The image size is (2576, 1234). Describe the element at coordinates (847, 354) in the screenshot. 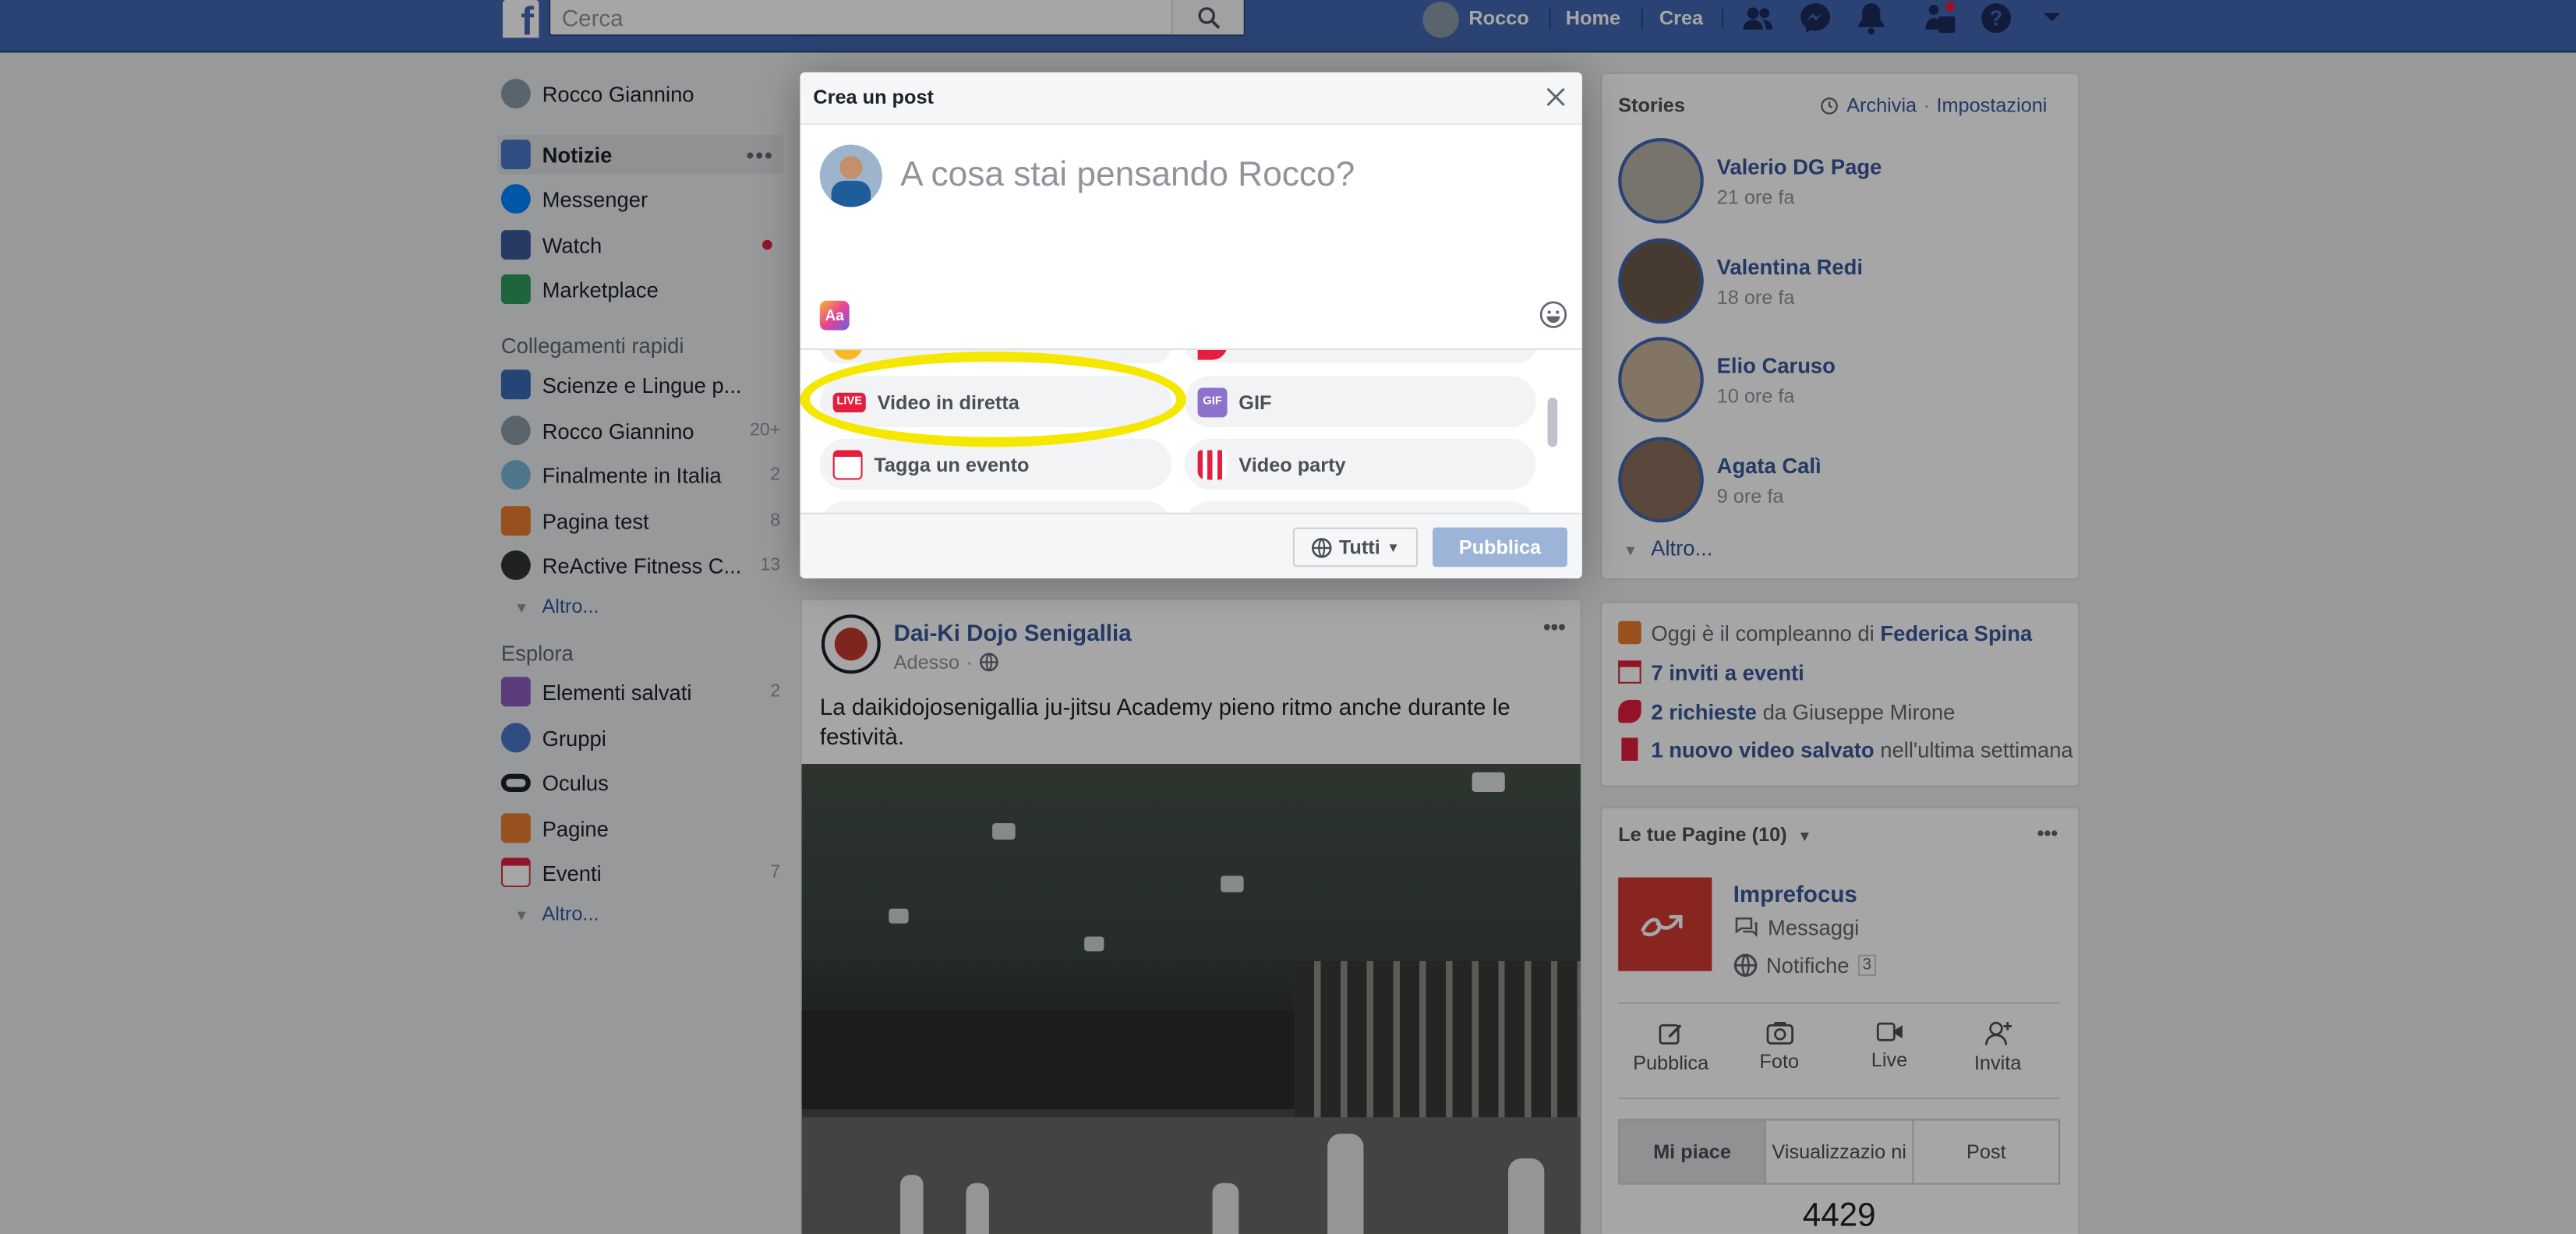

I see `feeling-icon` at that location.